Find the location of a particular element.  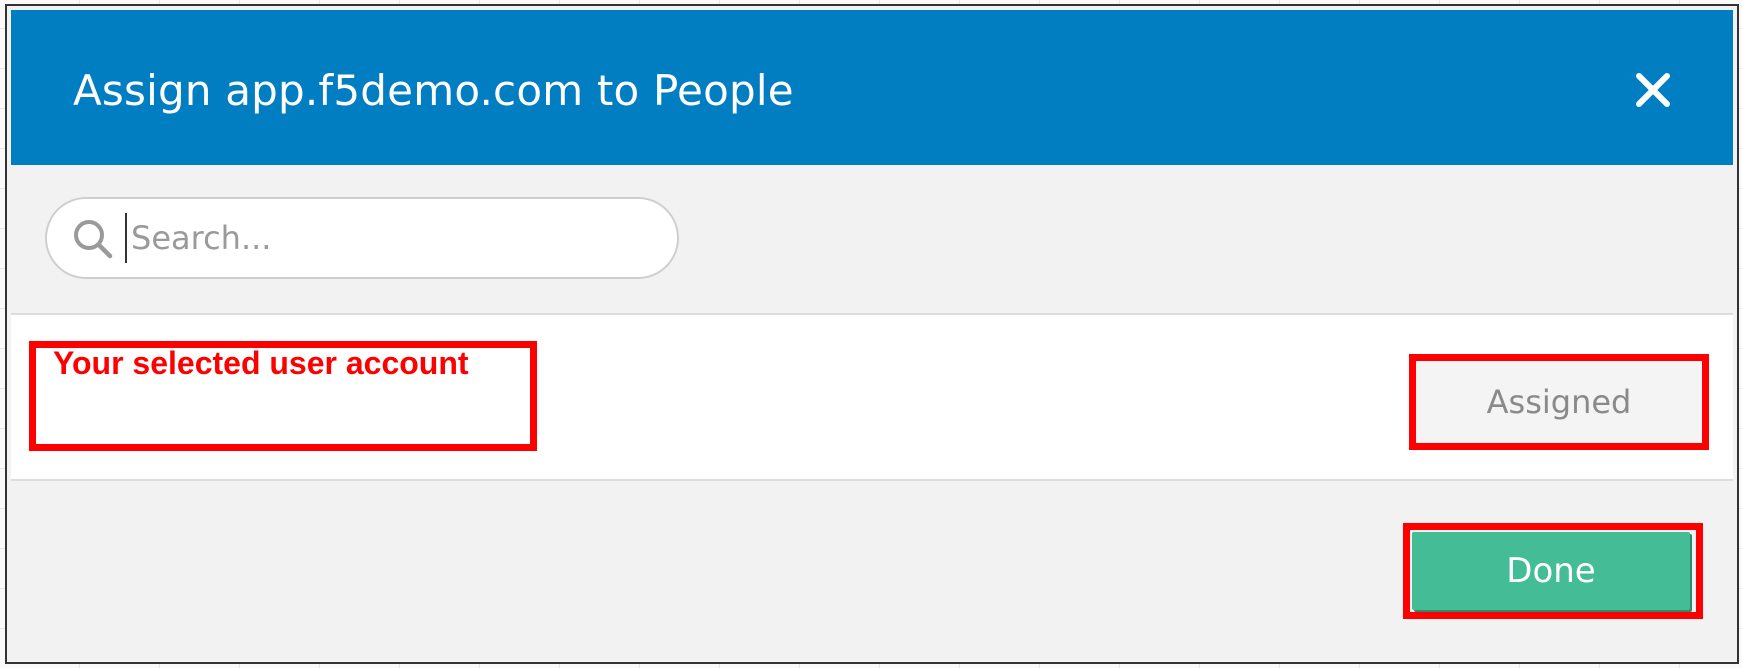

close-icon is located at coordinates (1653, 90).